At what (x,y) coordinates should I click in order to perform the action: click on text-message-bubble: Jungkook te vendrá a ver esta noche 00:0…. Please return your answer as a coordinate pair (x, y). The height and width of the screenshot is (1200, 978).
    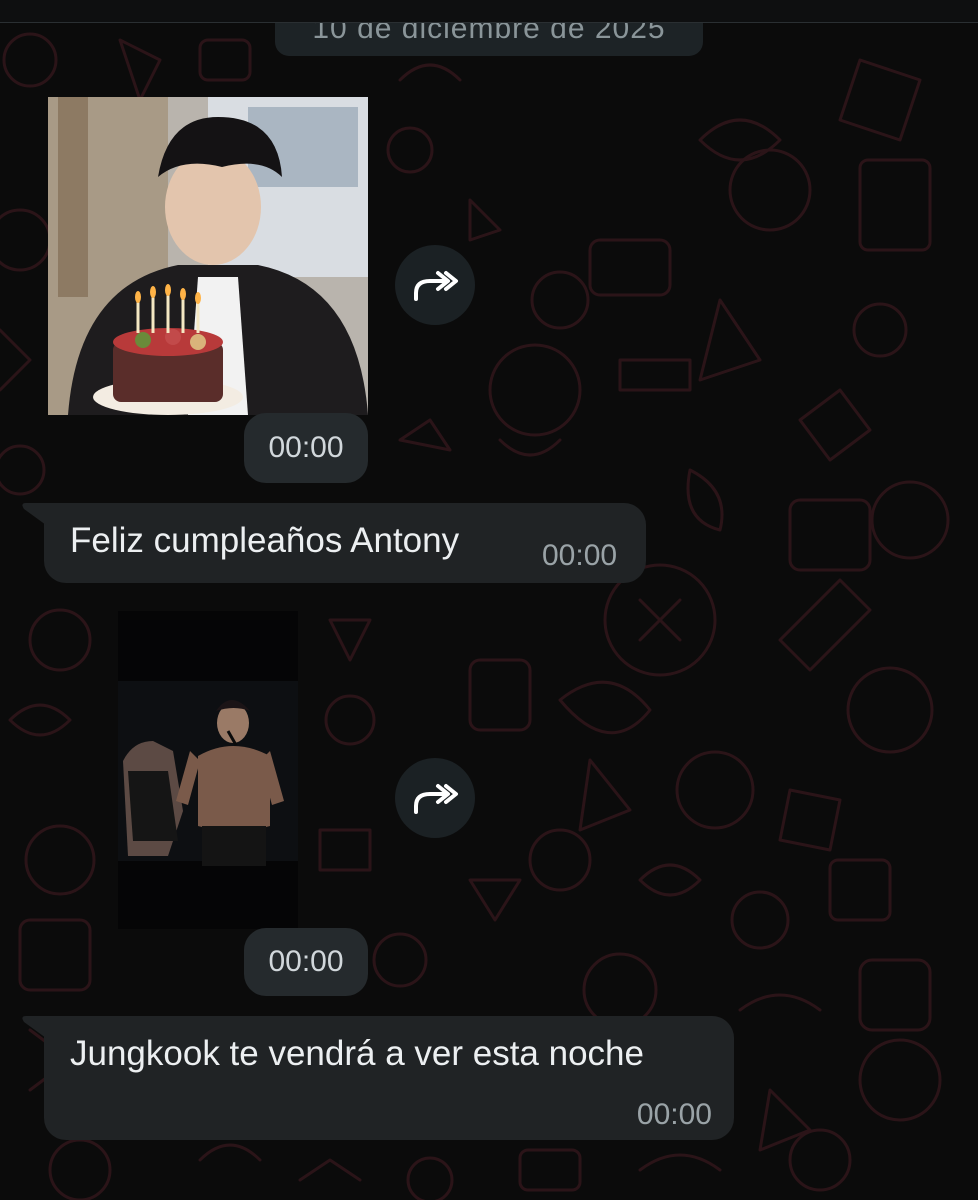
    Looking at the image, I should click on (378, 1078).